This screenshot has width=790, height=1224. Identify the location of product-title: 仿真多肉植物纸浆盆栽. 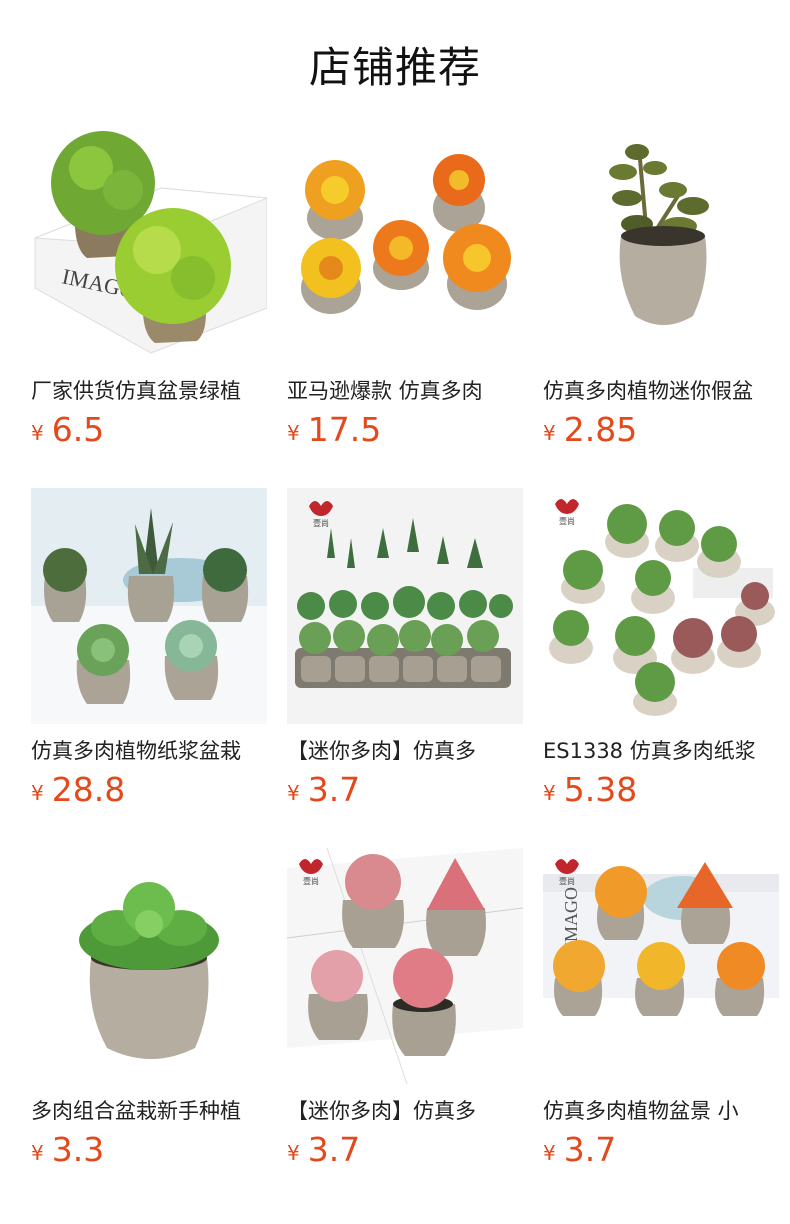
(149, 751).